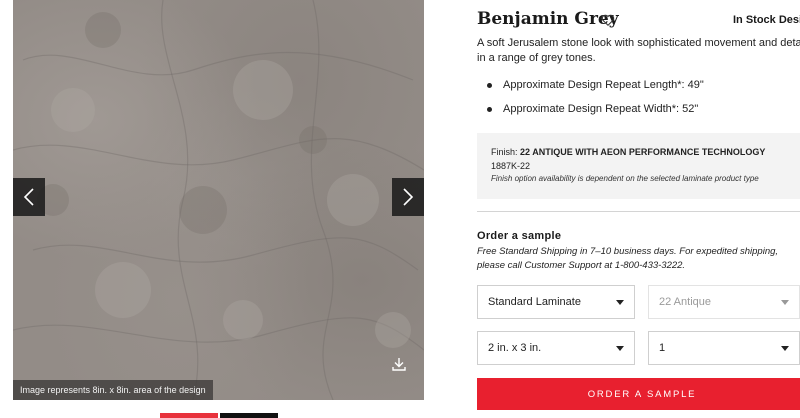  Describe the element at coordinates (595, 90) in the screenshot. I see `spec-repeat-length: Approximate Design Repeat Length*: 49"` at that location.